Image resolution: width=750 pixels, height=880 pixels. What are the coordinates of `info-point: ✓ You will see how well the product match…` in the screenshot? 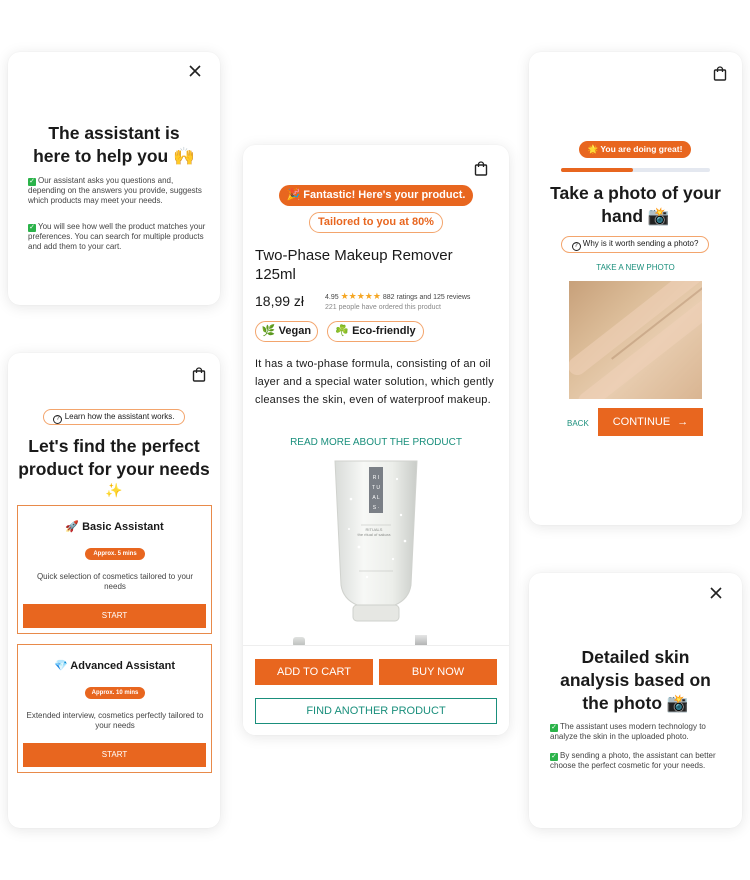 It's located at (117, 236).